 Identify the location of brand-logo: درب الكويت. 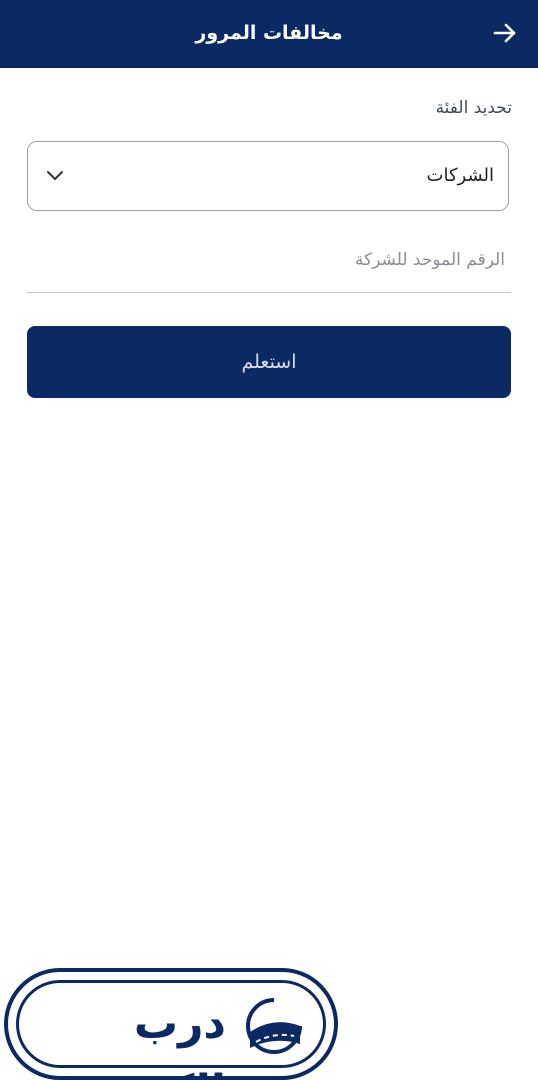
(171, 1024).